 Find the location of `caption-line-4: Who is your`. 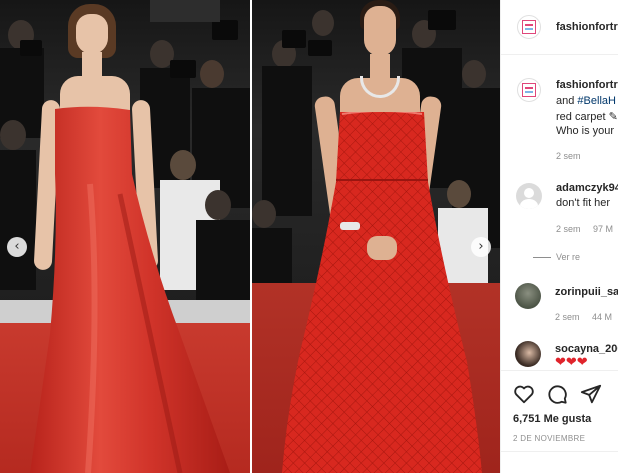

caption-line-4: Who is your is located at coordinates (585, 131).